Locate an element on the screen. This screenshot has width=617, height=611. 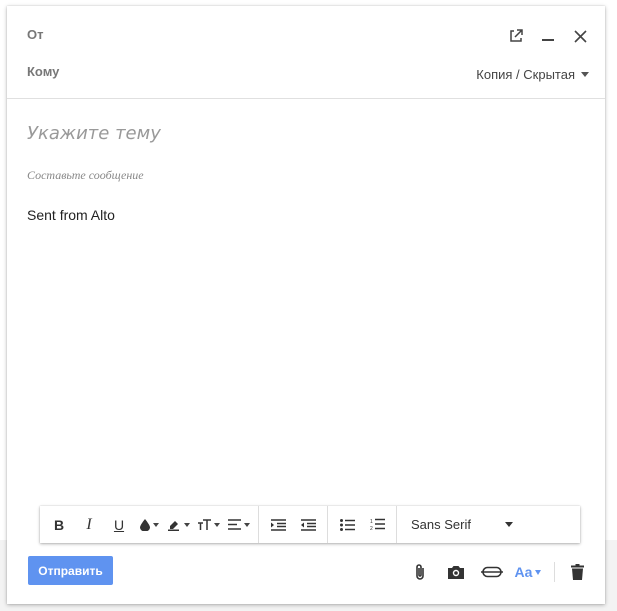
text-style-group: B I U is located at coordinates (149, 524).